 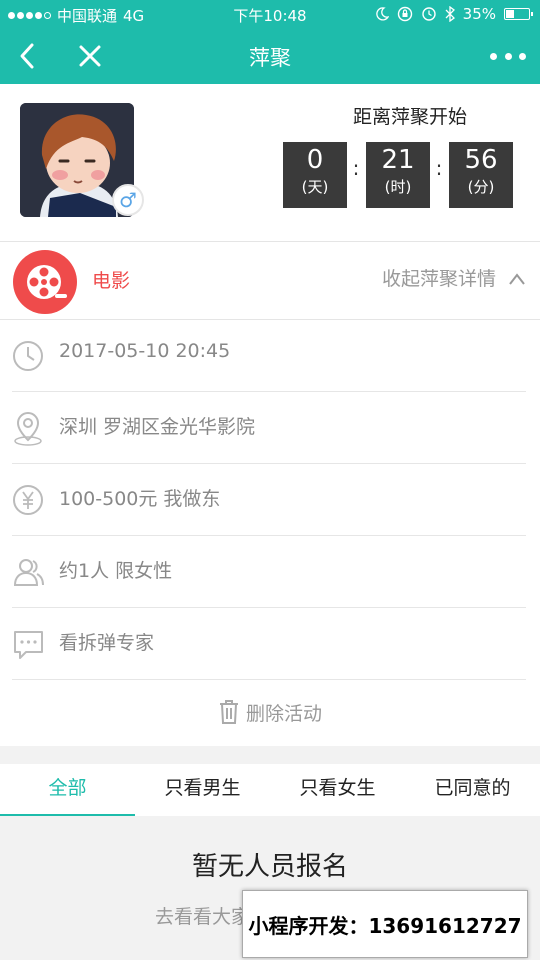 I want to click on status-bar: 中国联通 4G 下午10:48 35%, so click(x=270, y=15).